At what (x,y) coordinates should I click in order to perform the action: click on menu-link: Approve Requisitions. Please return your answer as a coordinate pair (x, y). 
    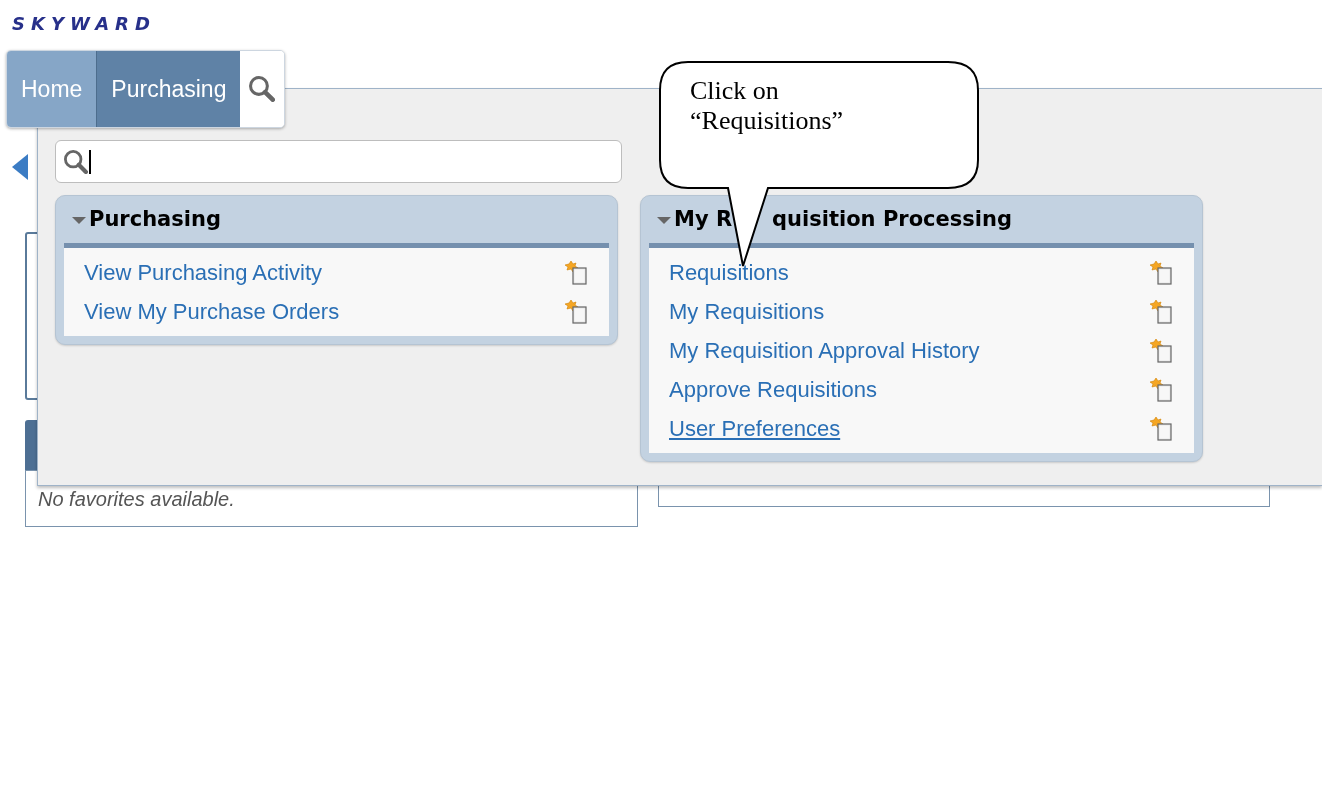
    Looking at the image, I should click on (773, 389).